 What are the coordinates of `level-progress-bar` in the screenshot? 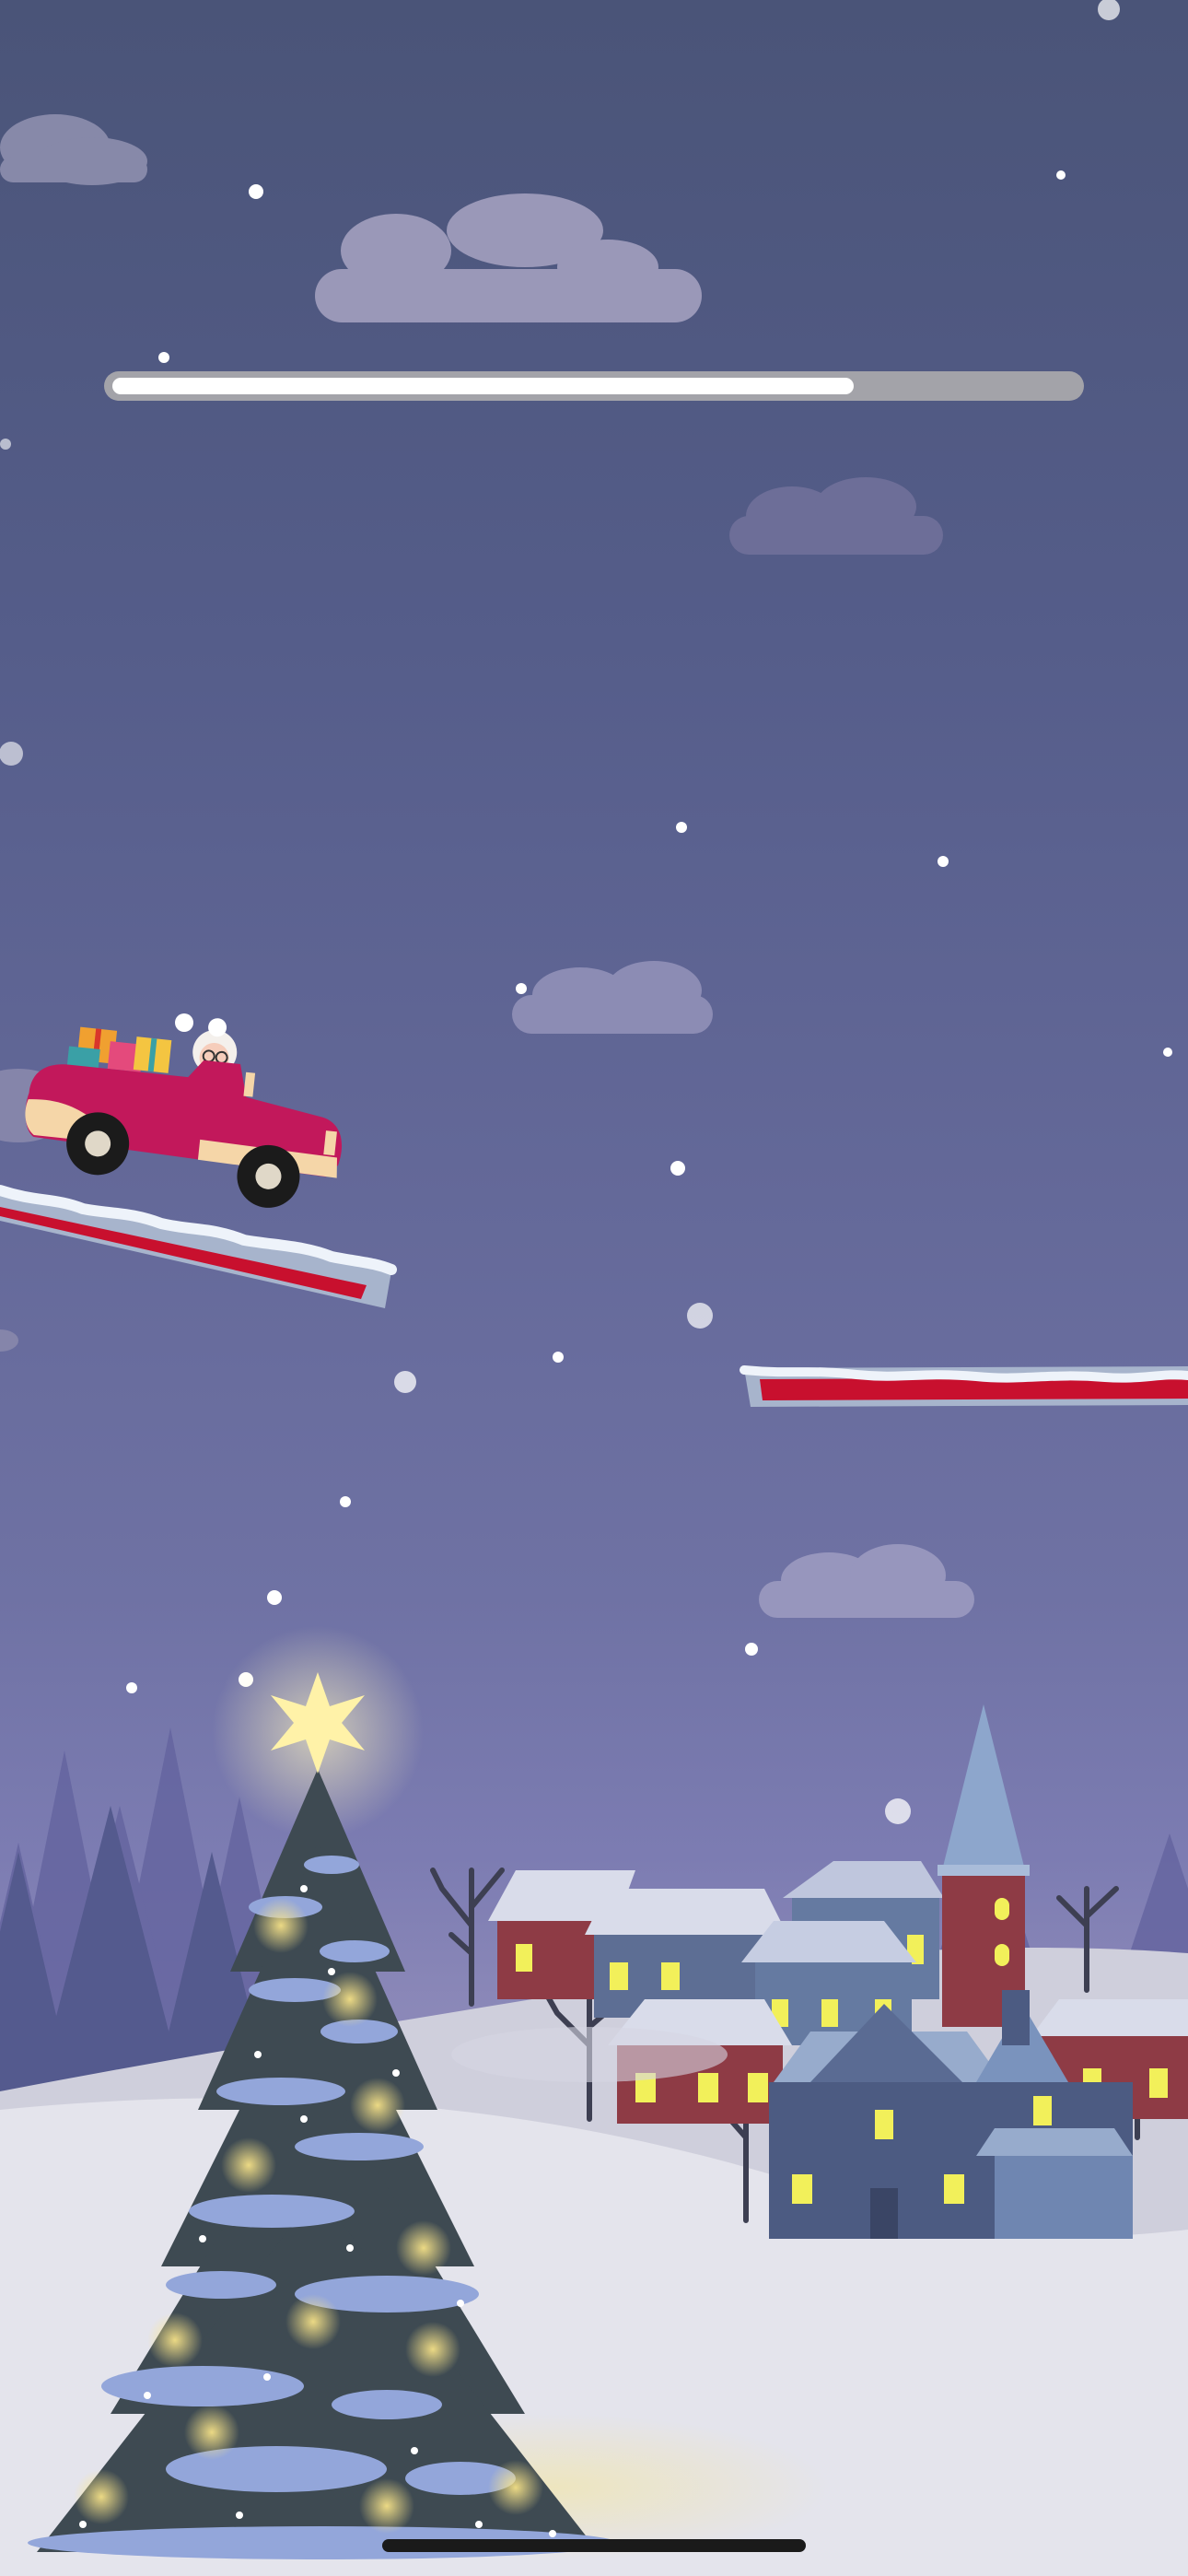 It's located at (594, 386).